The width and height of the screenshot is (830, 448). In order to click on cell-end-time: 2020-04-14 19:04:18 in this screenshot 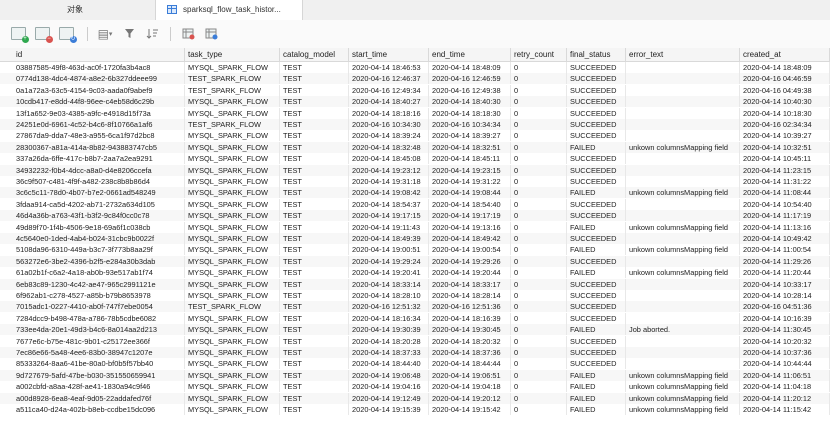, I will do `click(470, 387)`.